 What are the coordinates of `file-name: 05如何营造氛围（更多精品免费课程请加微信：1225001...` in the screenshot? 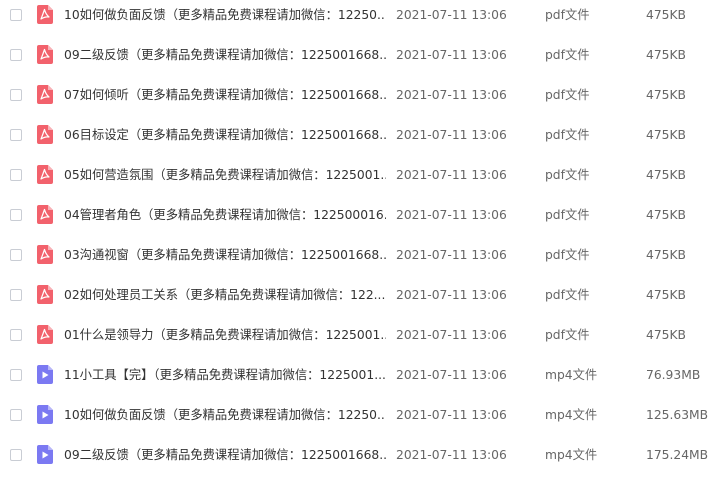 It's located at (225, 175).